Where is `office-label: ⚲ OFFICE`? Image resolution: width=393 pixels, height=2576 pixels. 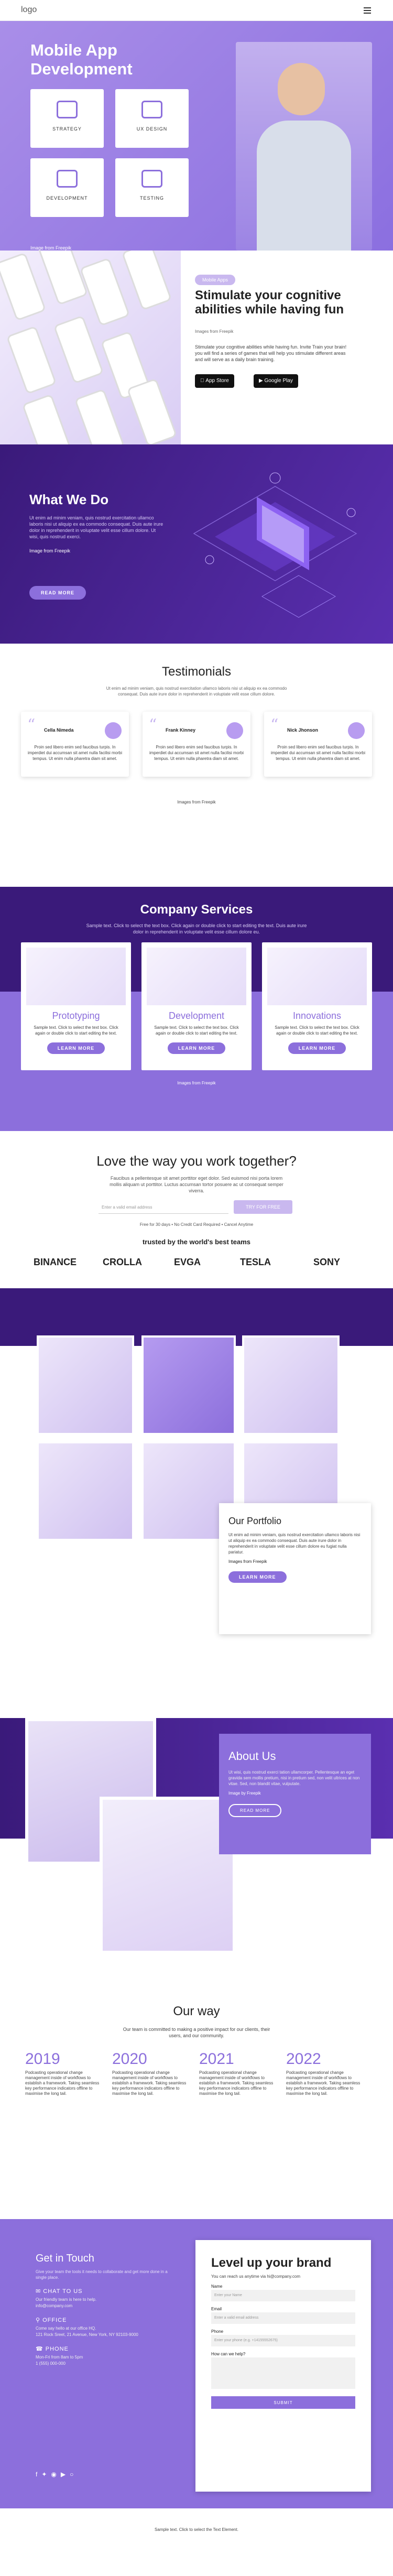
office-label: ⚲ OFFICE is located at coordinates (107, 2320).